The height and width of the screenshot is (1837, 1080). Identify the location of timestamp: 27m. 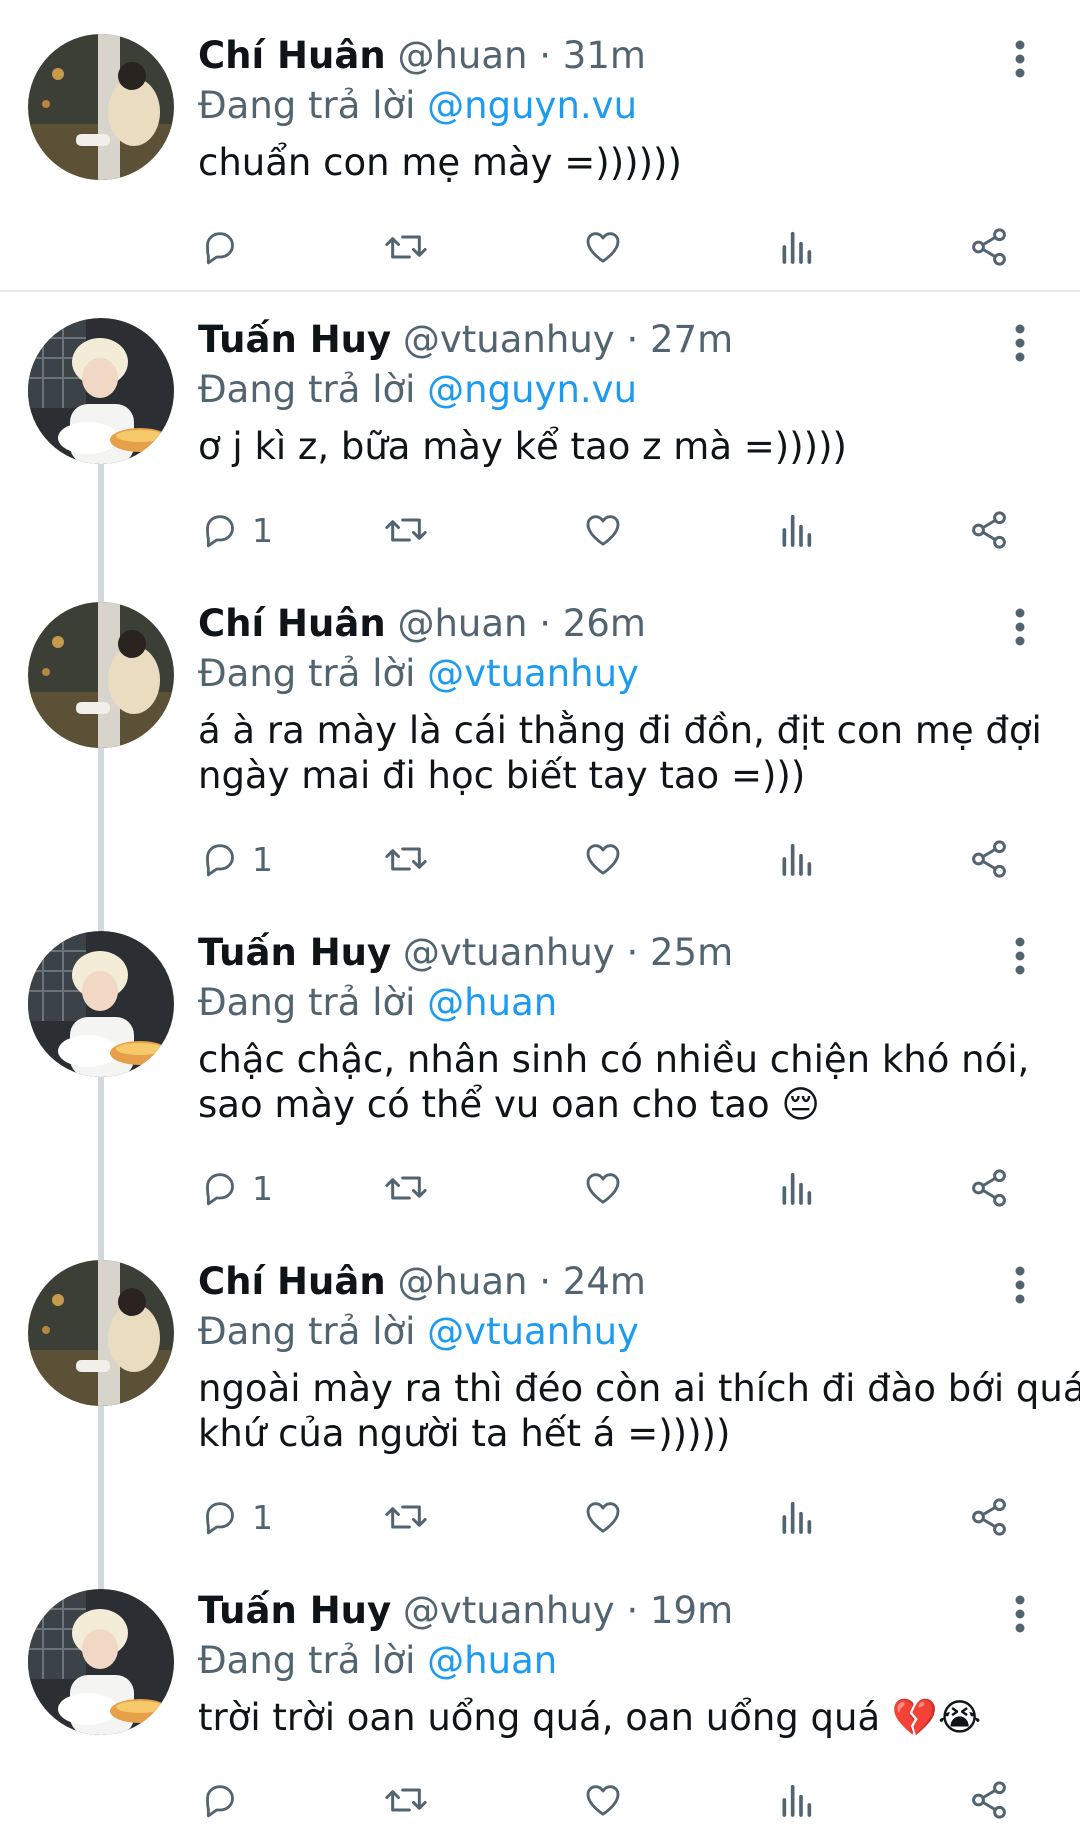
(691, 339).